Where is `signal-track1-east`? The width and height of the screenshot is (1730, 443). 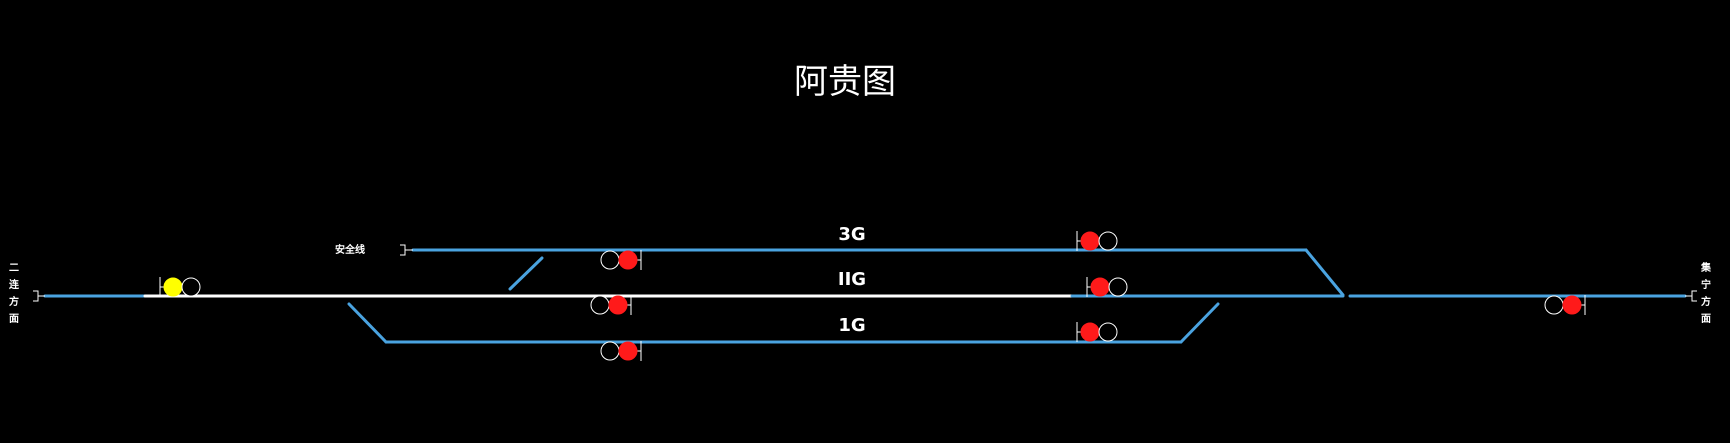 signal-track1-east is located at coordinates (1097, 332).